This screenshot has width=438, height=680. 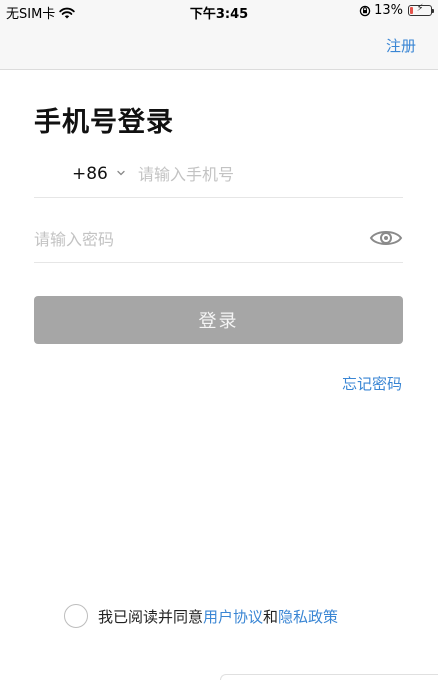 What do you see at coordinates (386, 238) in the screenshot?
I see `eye-icon` at bounding box center [386, 238].